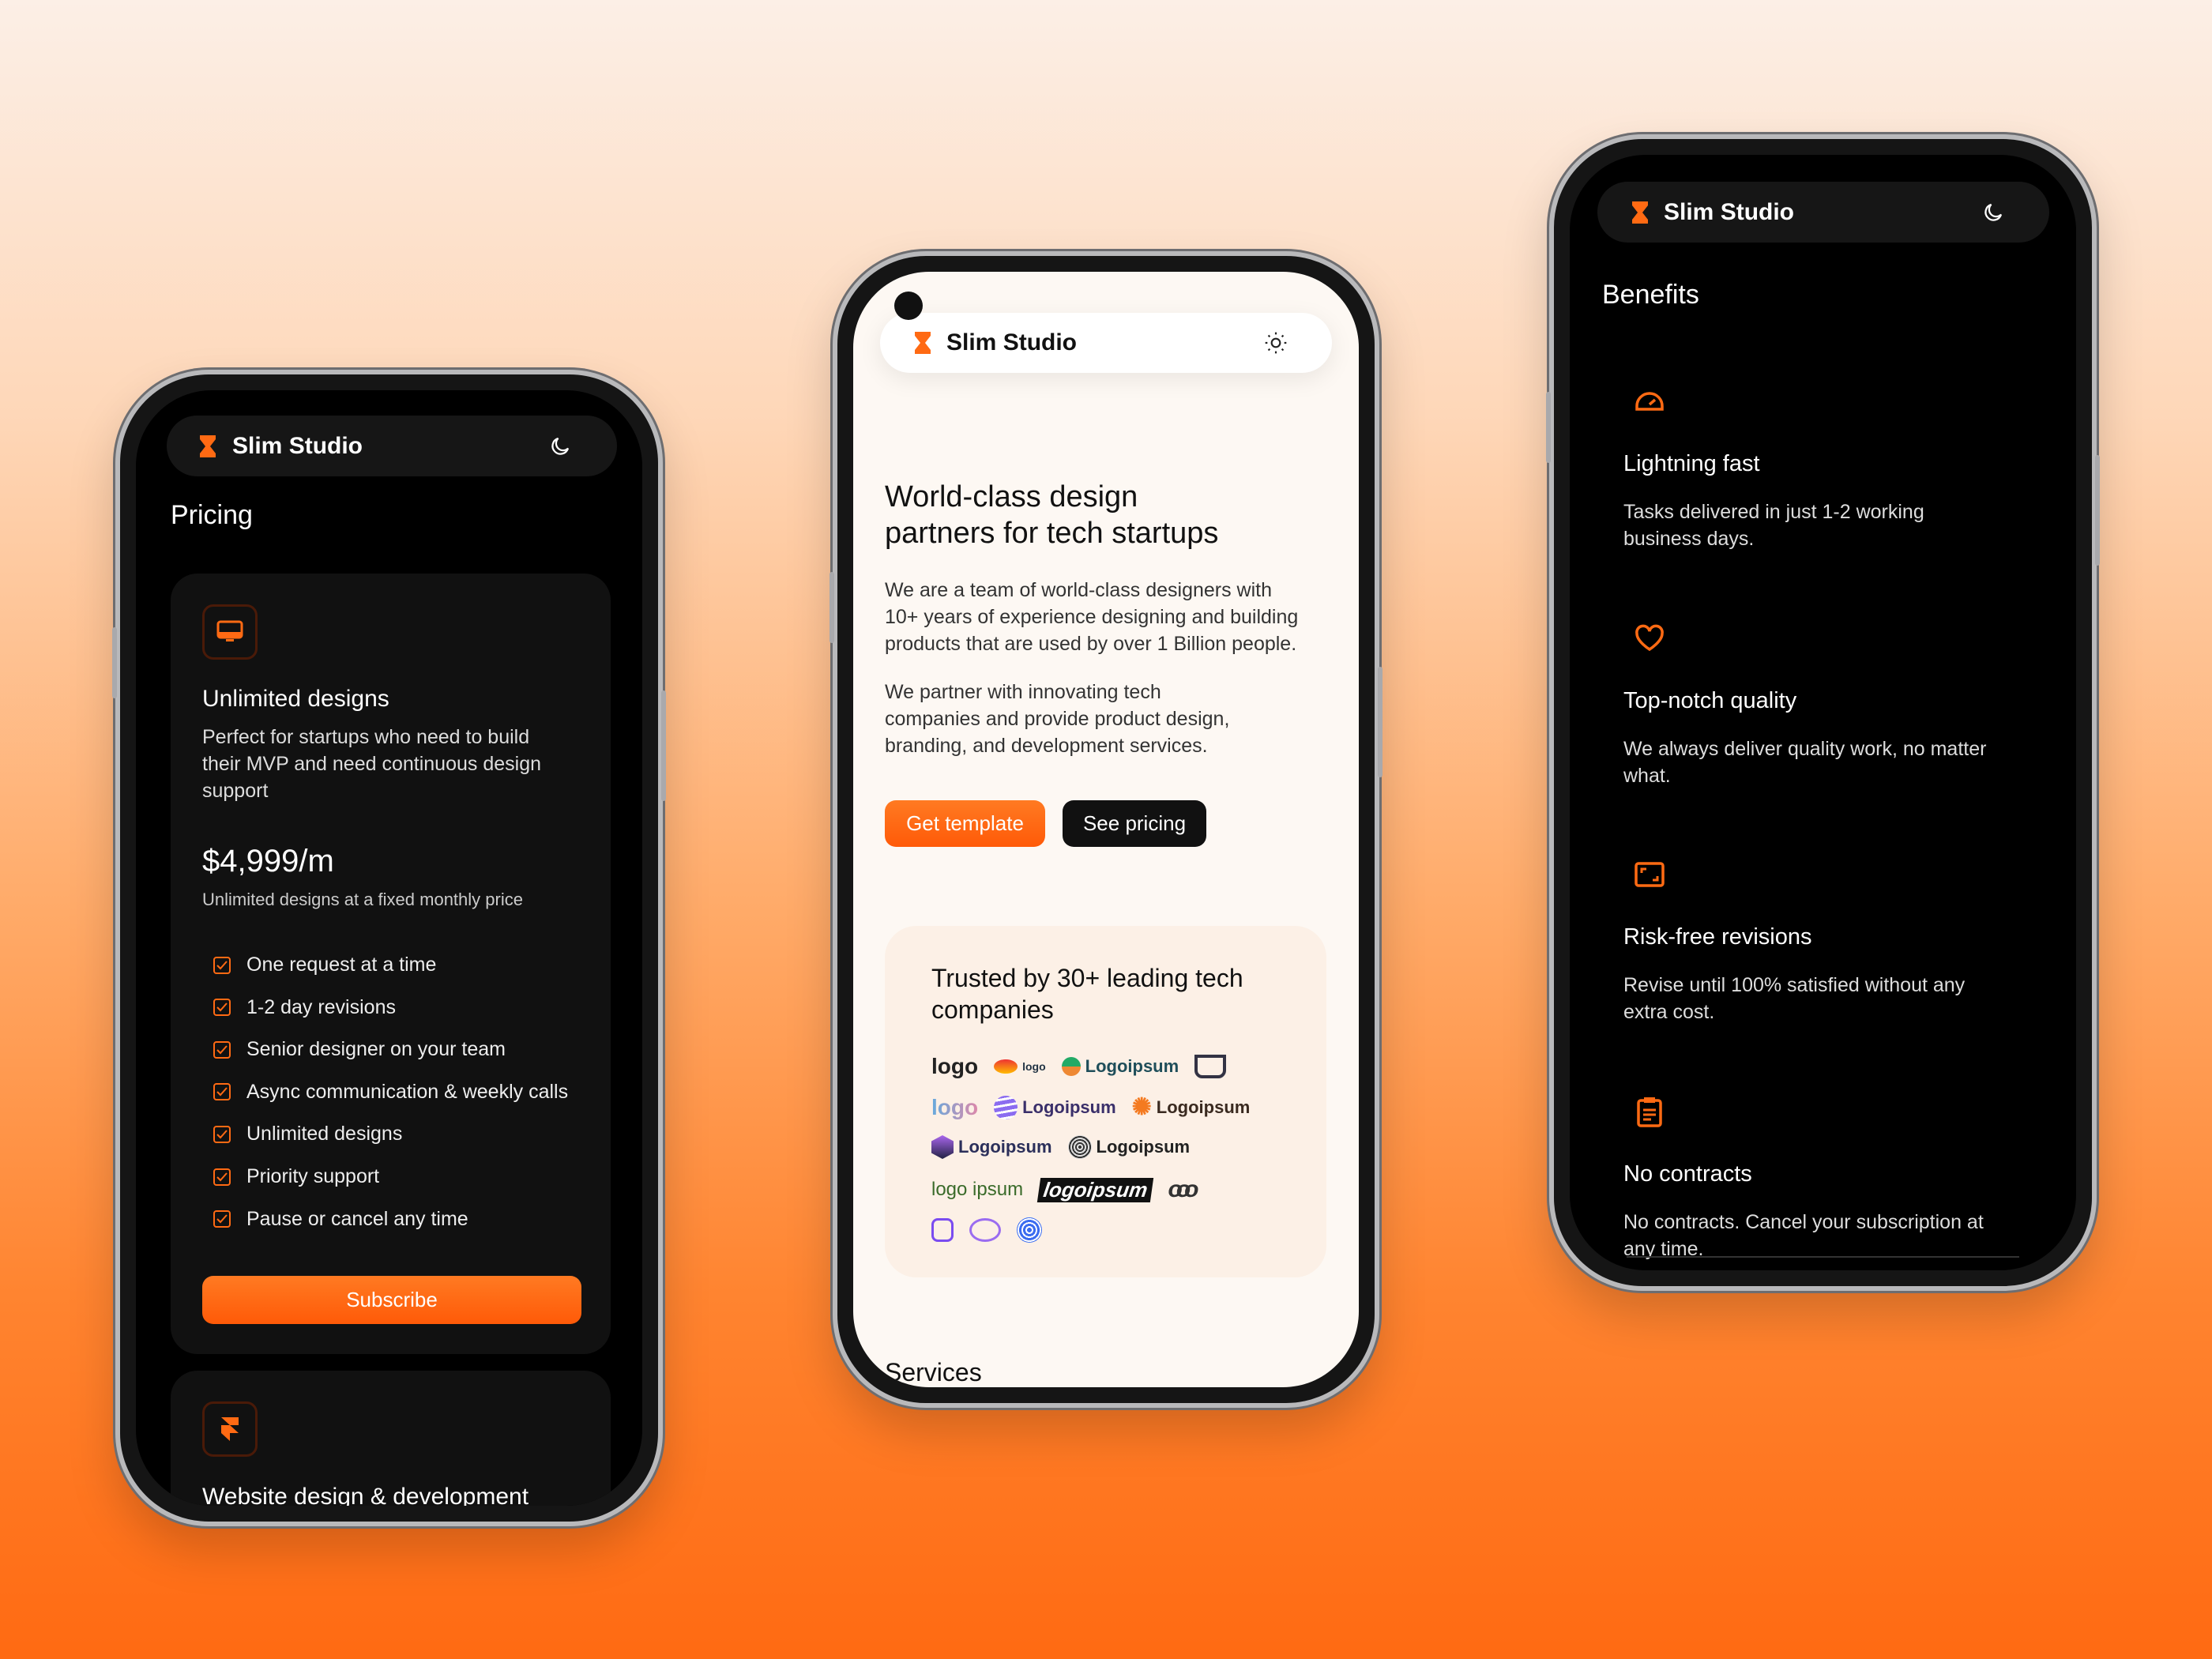 This screenshot has width=2212, height=1659. What do you see at coordinates (1211, 1066) in the screenshot?
I see `monogram-logo-icon` at bounding box center [1211, 1066].